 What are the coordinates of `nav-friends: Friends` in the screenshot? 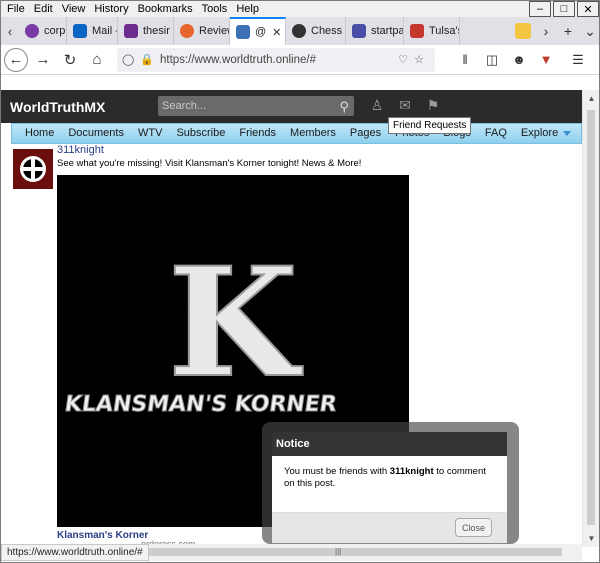 It's located at (257, 133).